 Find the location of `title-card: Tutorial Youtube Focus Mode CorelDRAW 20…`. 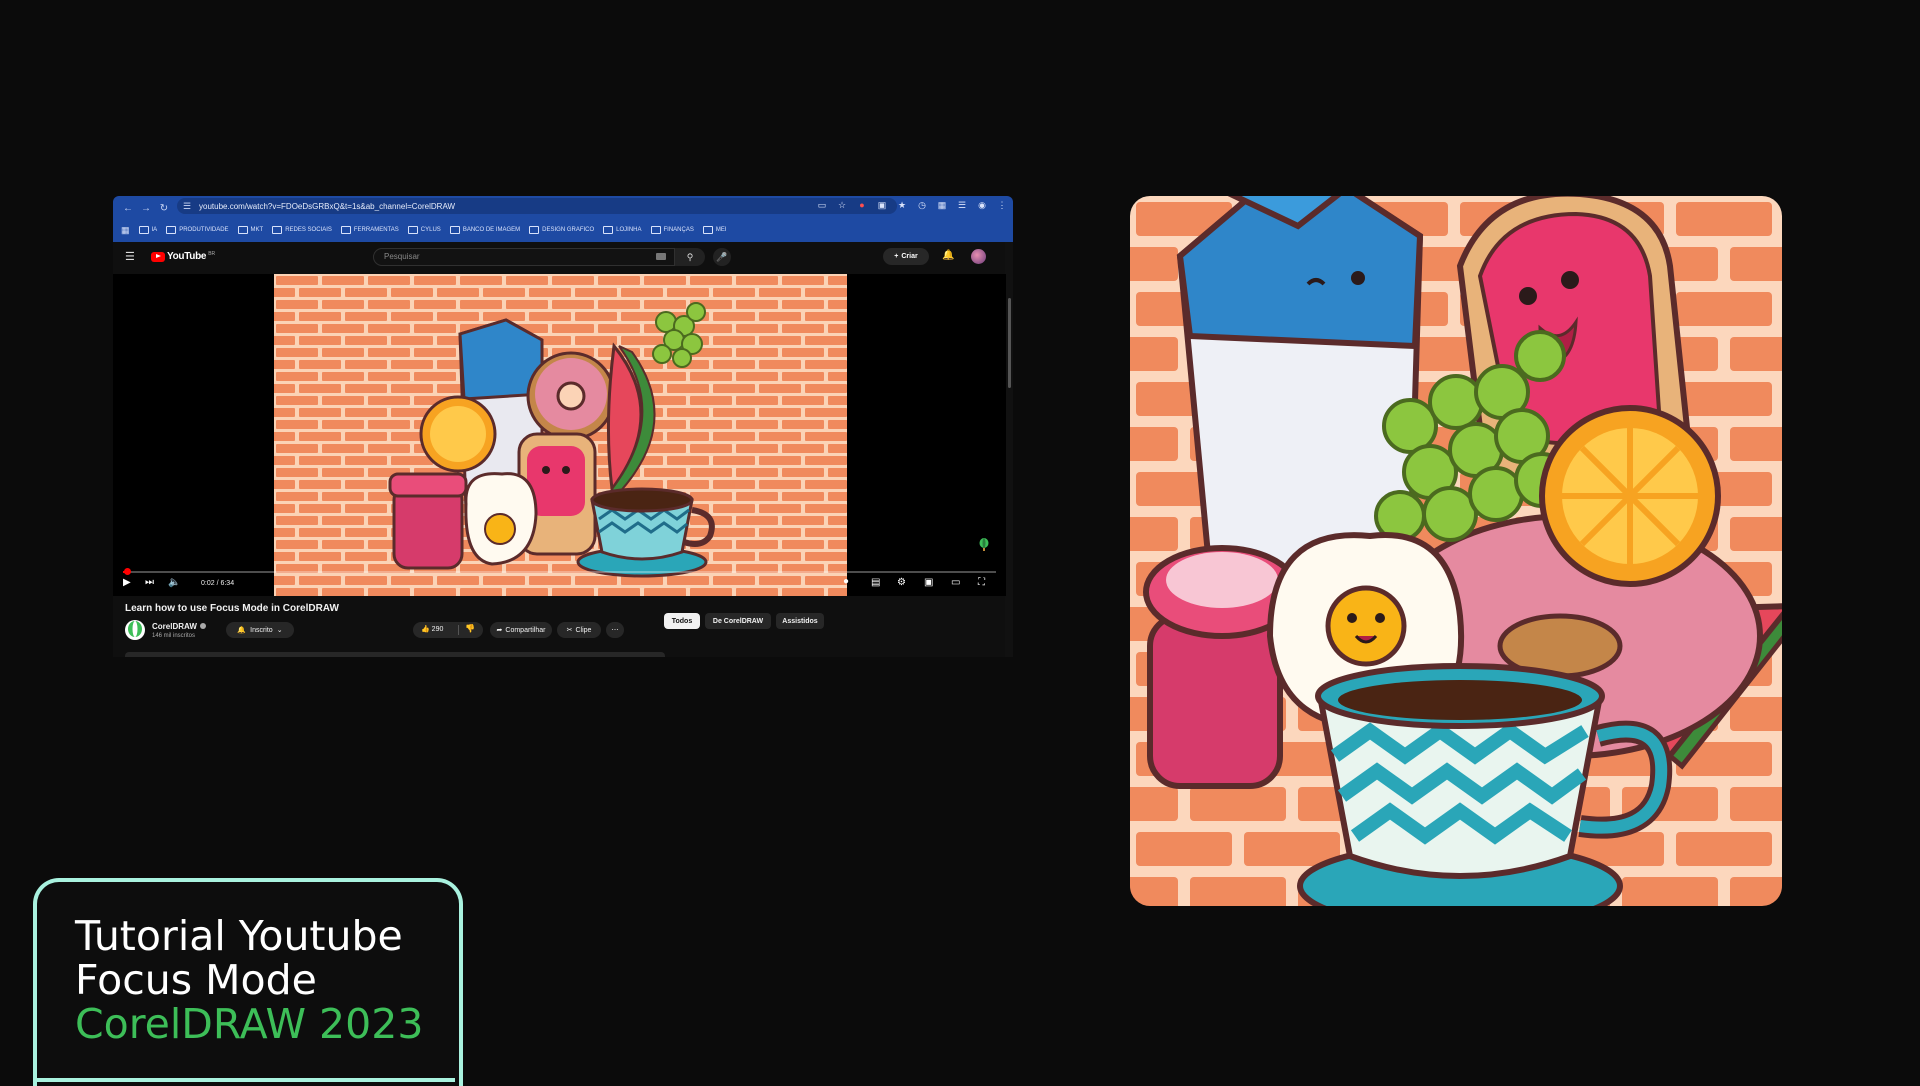

title-card: Tutorial Youtube Focus Mode CorelDRAW 20… is located at coordinates (248, 982).